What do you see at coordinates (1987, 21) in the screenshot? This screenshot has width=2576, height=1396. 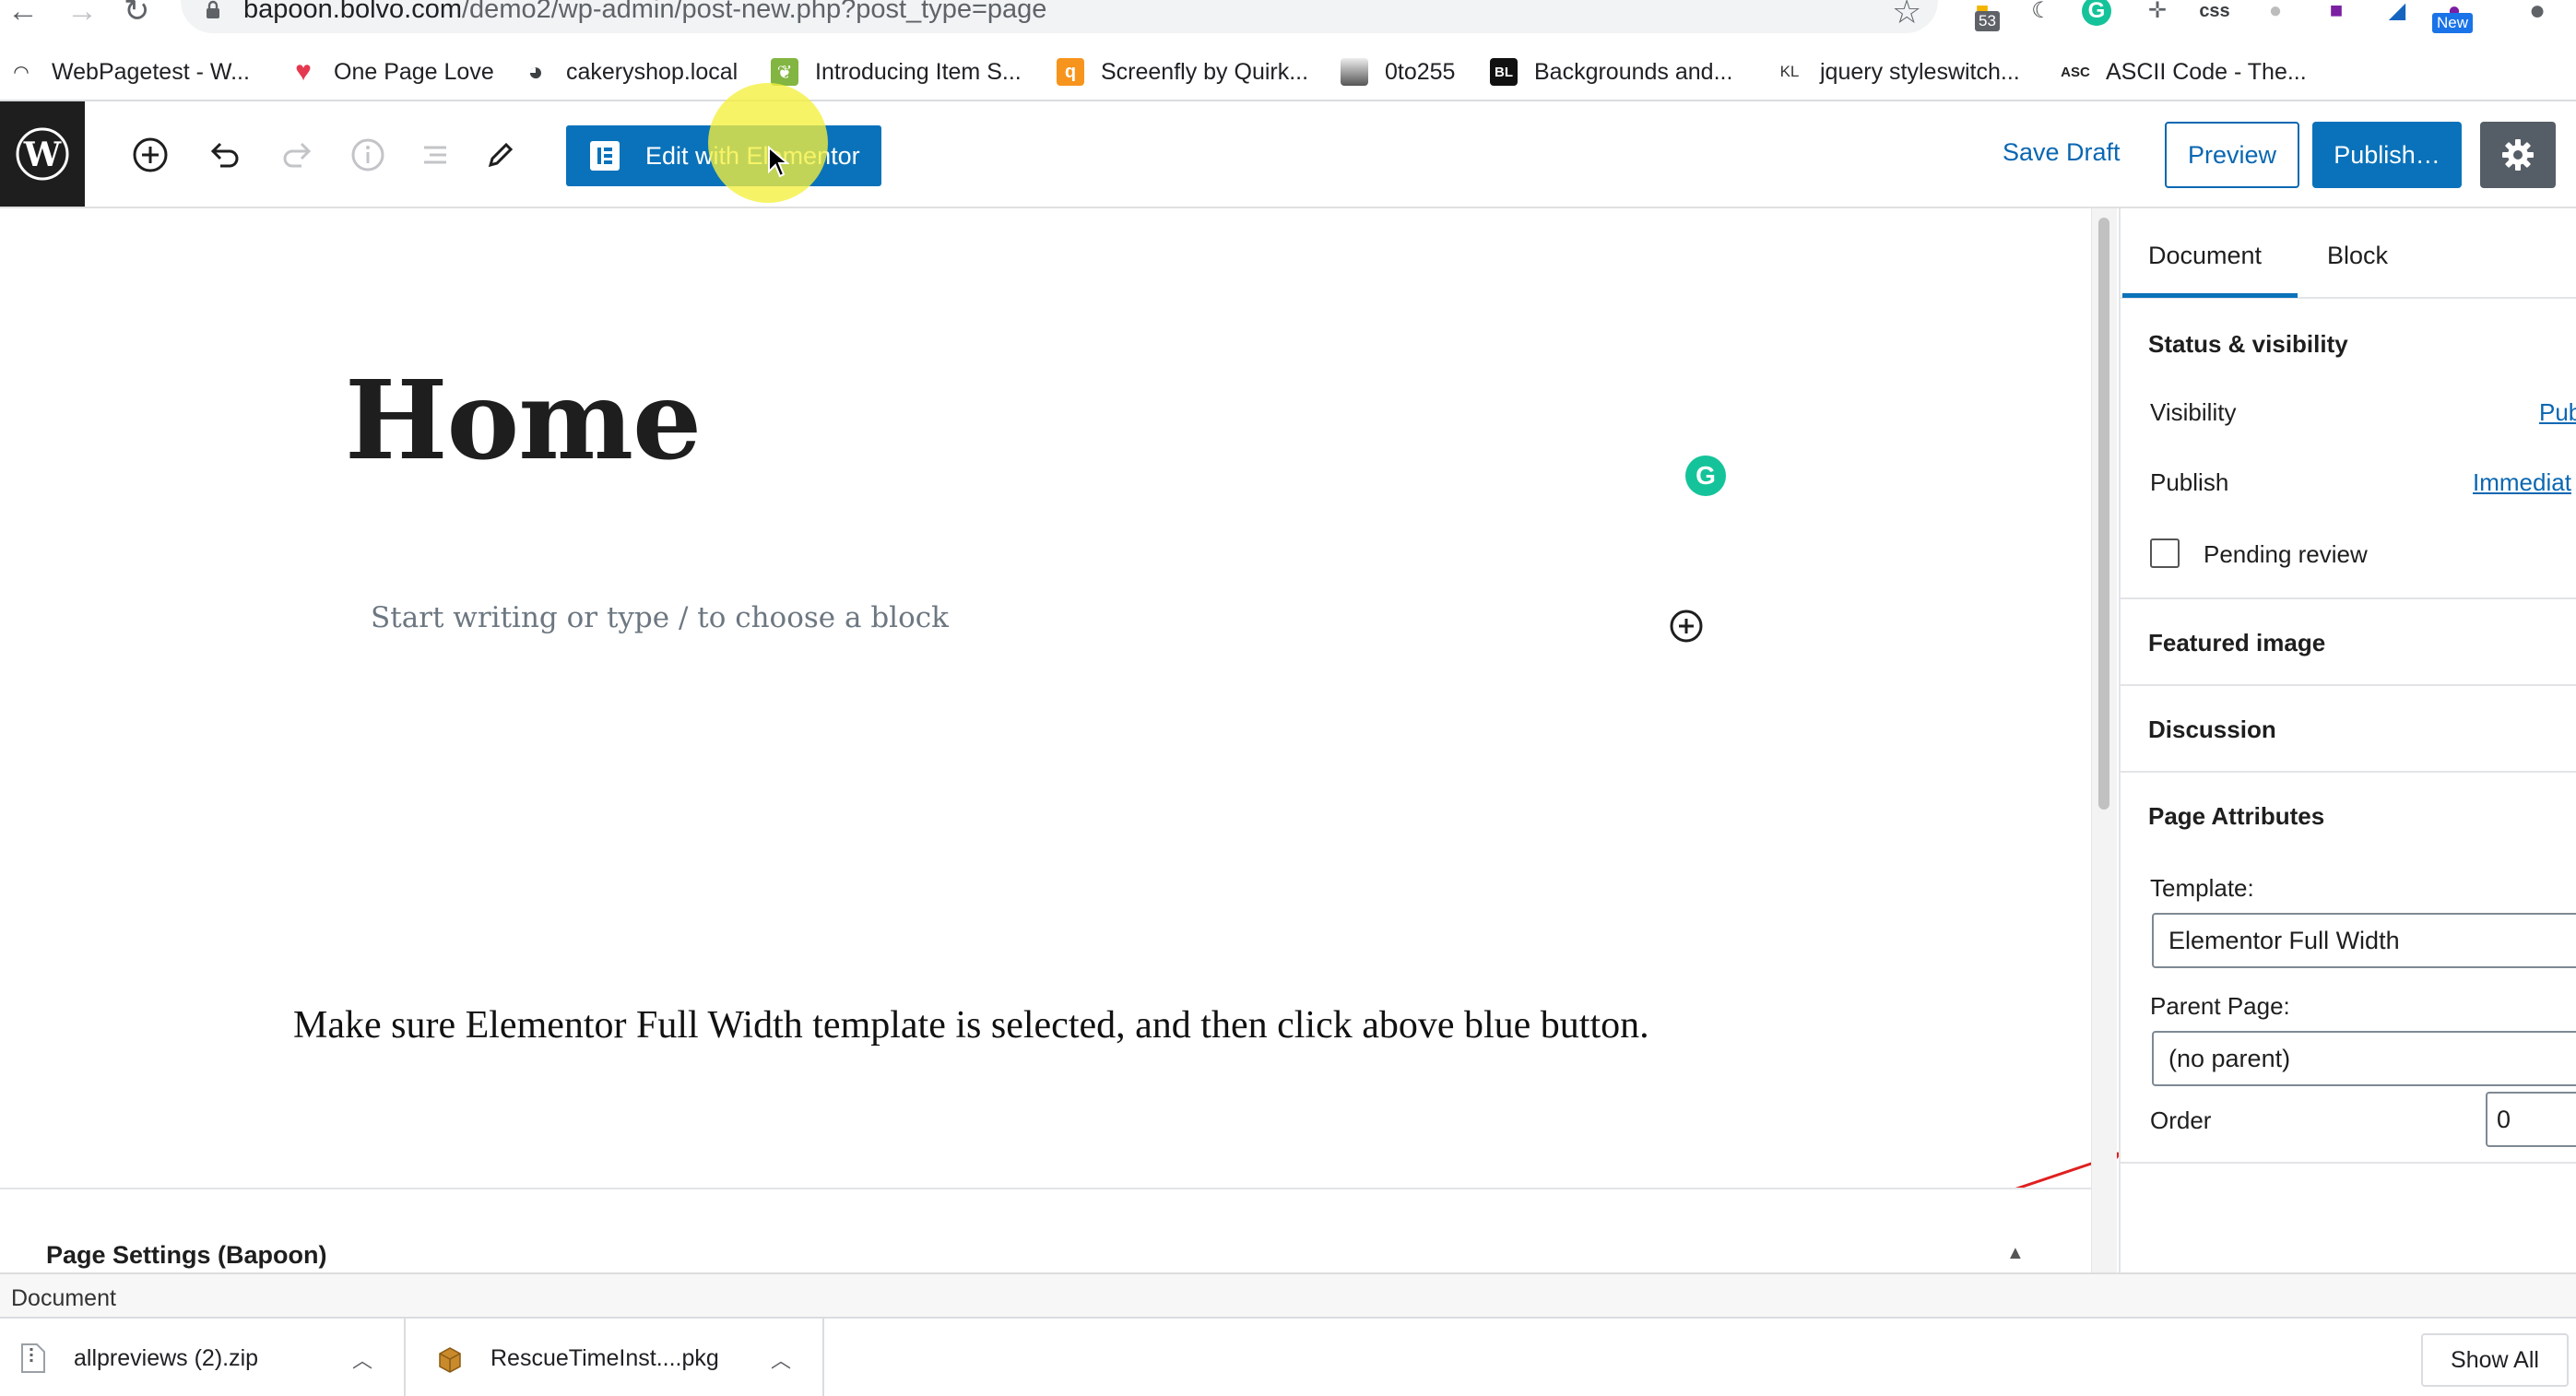 I see `extension-badge-count: 53` at bounding box center [1987, 21].